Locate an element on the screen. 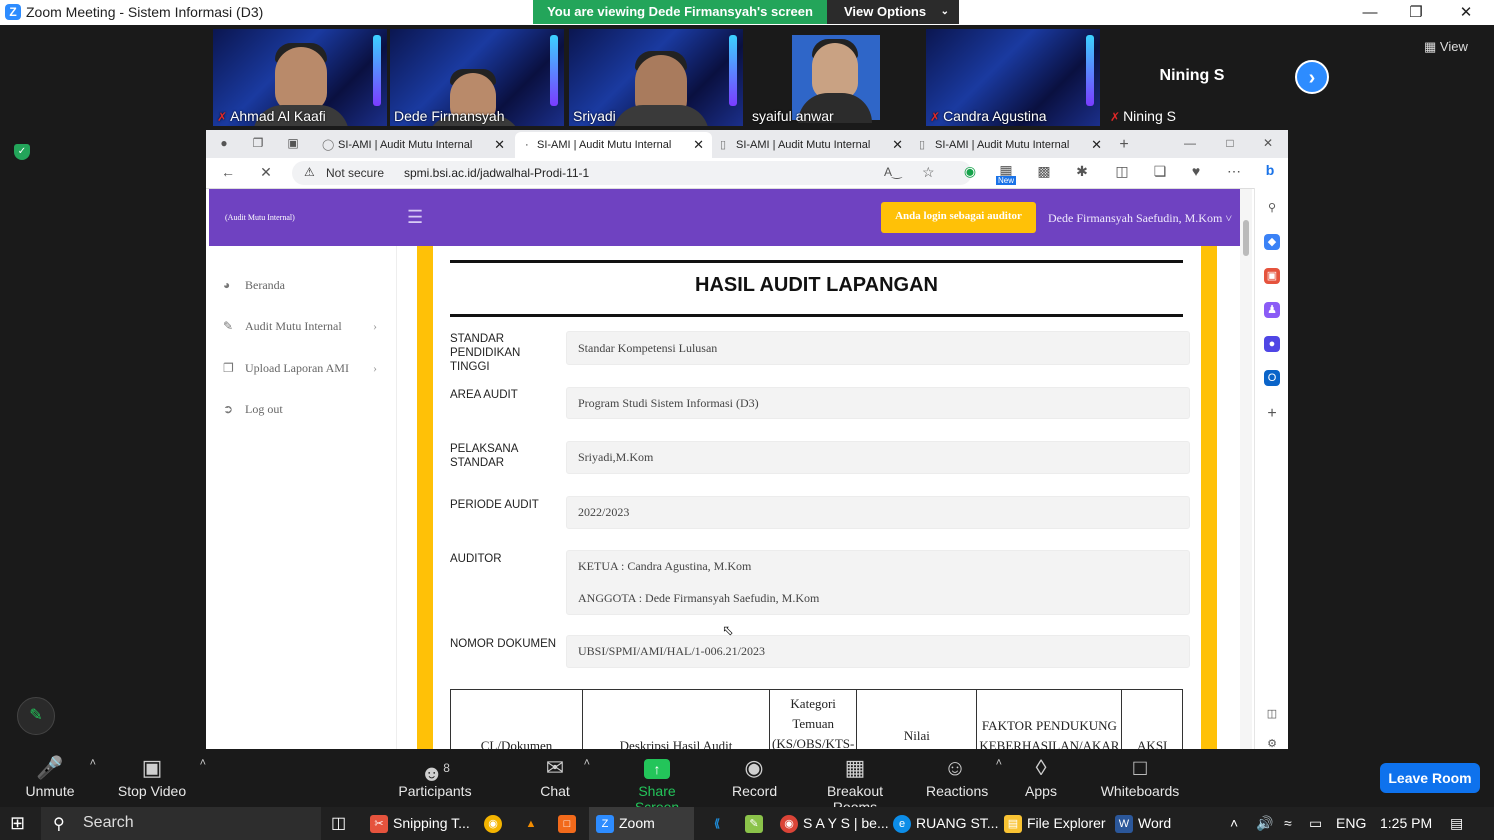 The width and height of the screenshot is (1494, 840). tab-actions-icon: ▣ is located at coordinates (293, 144).